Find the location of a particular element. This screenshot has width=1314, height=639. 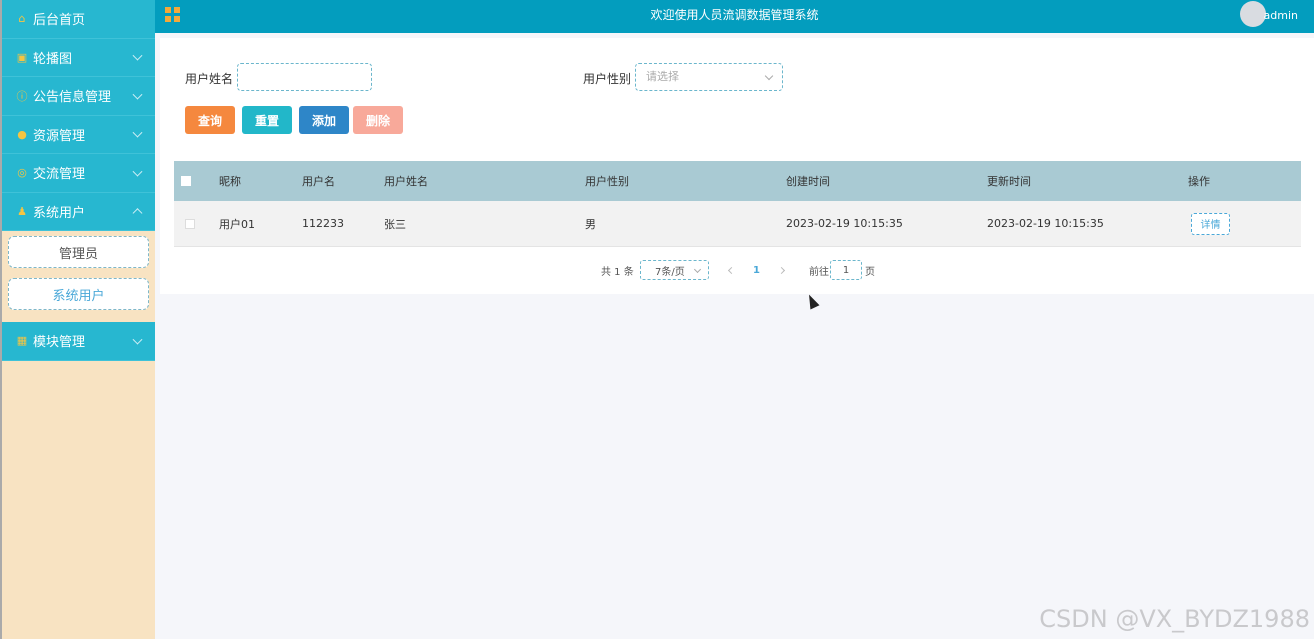

sidebar-item-resource: ● 资源管理 is located at coordinates (78, 134).